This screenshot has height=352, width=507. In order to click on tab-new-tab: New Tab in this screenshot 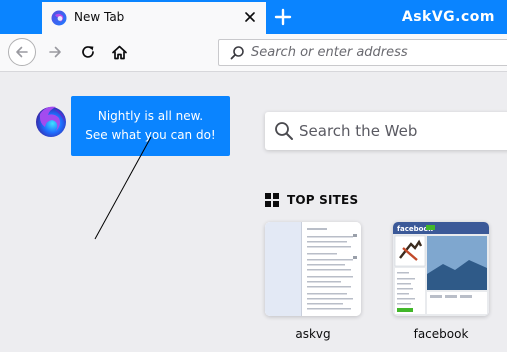, I will do `click(154, 18)`.